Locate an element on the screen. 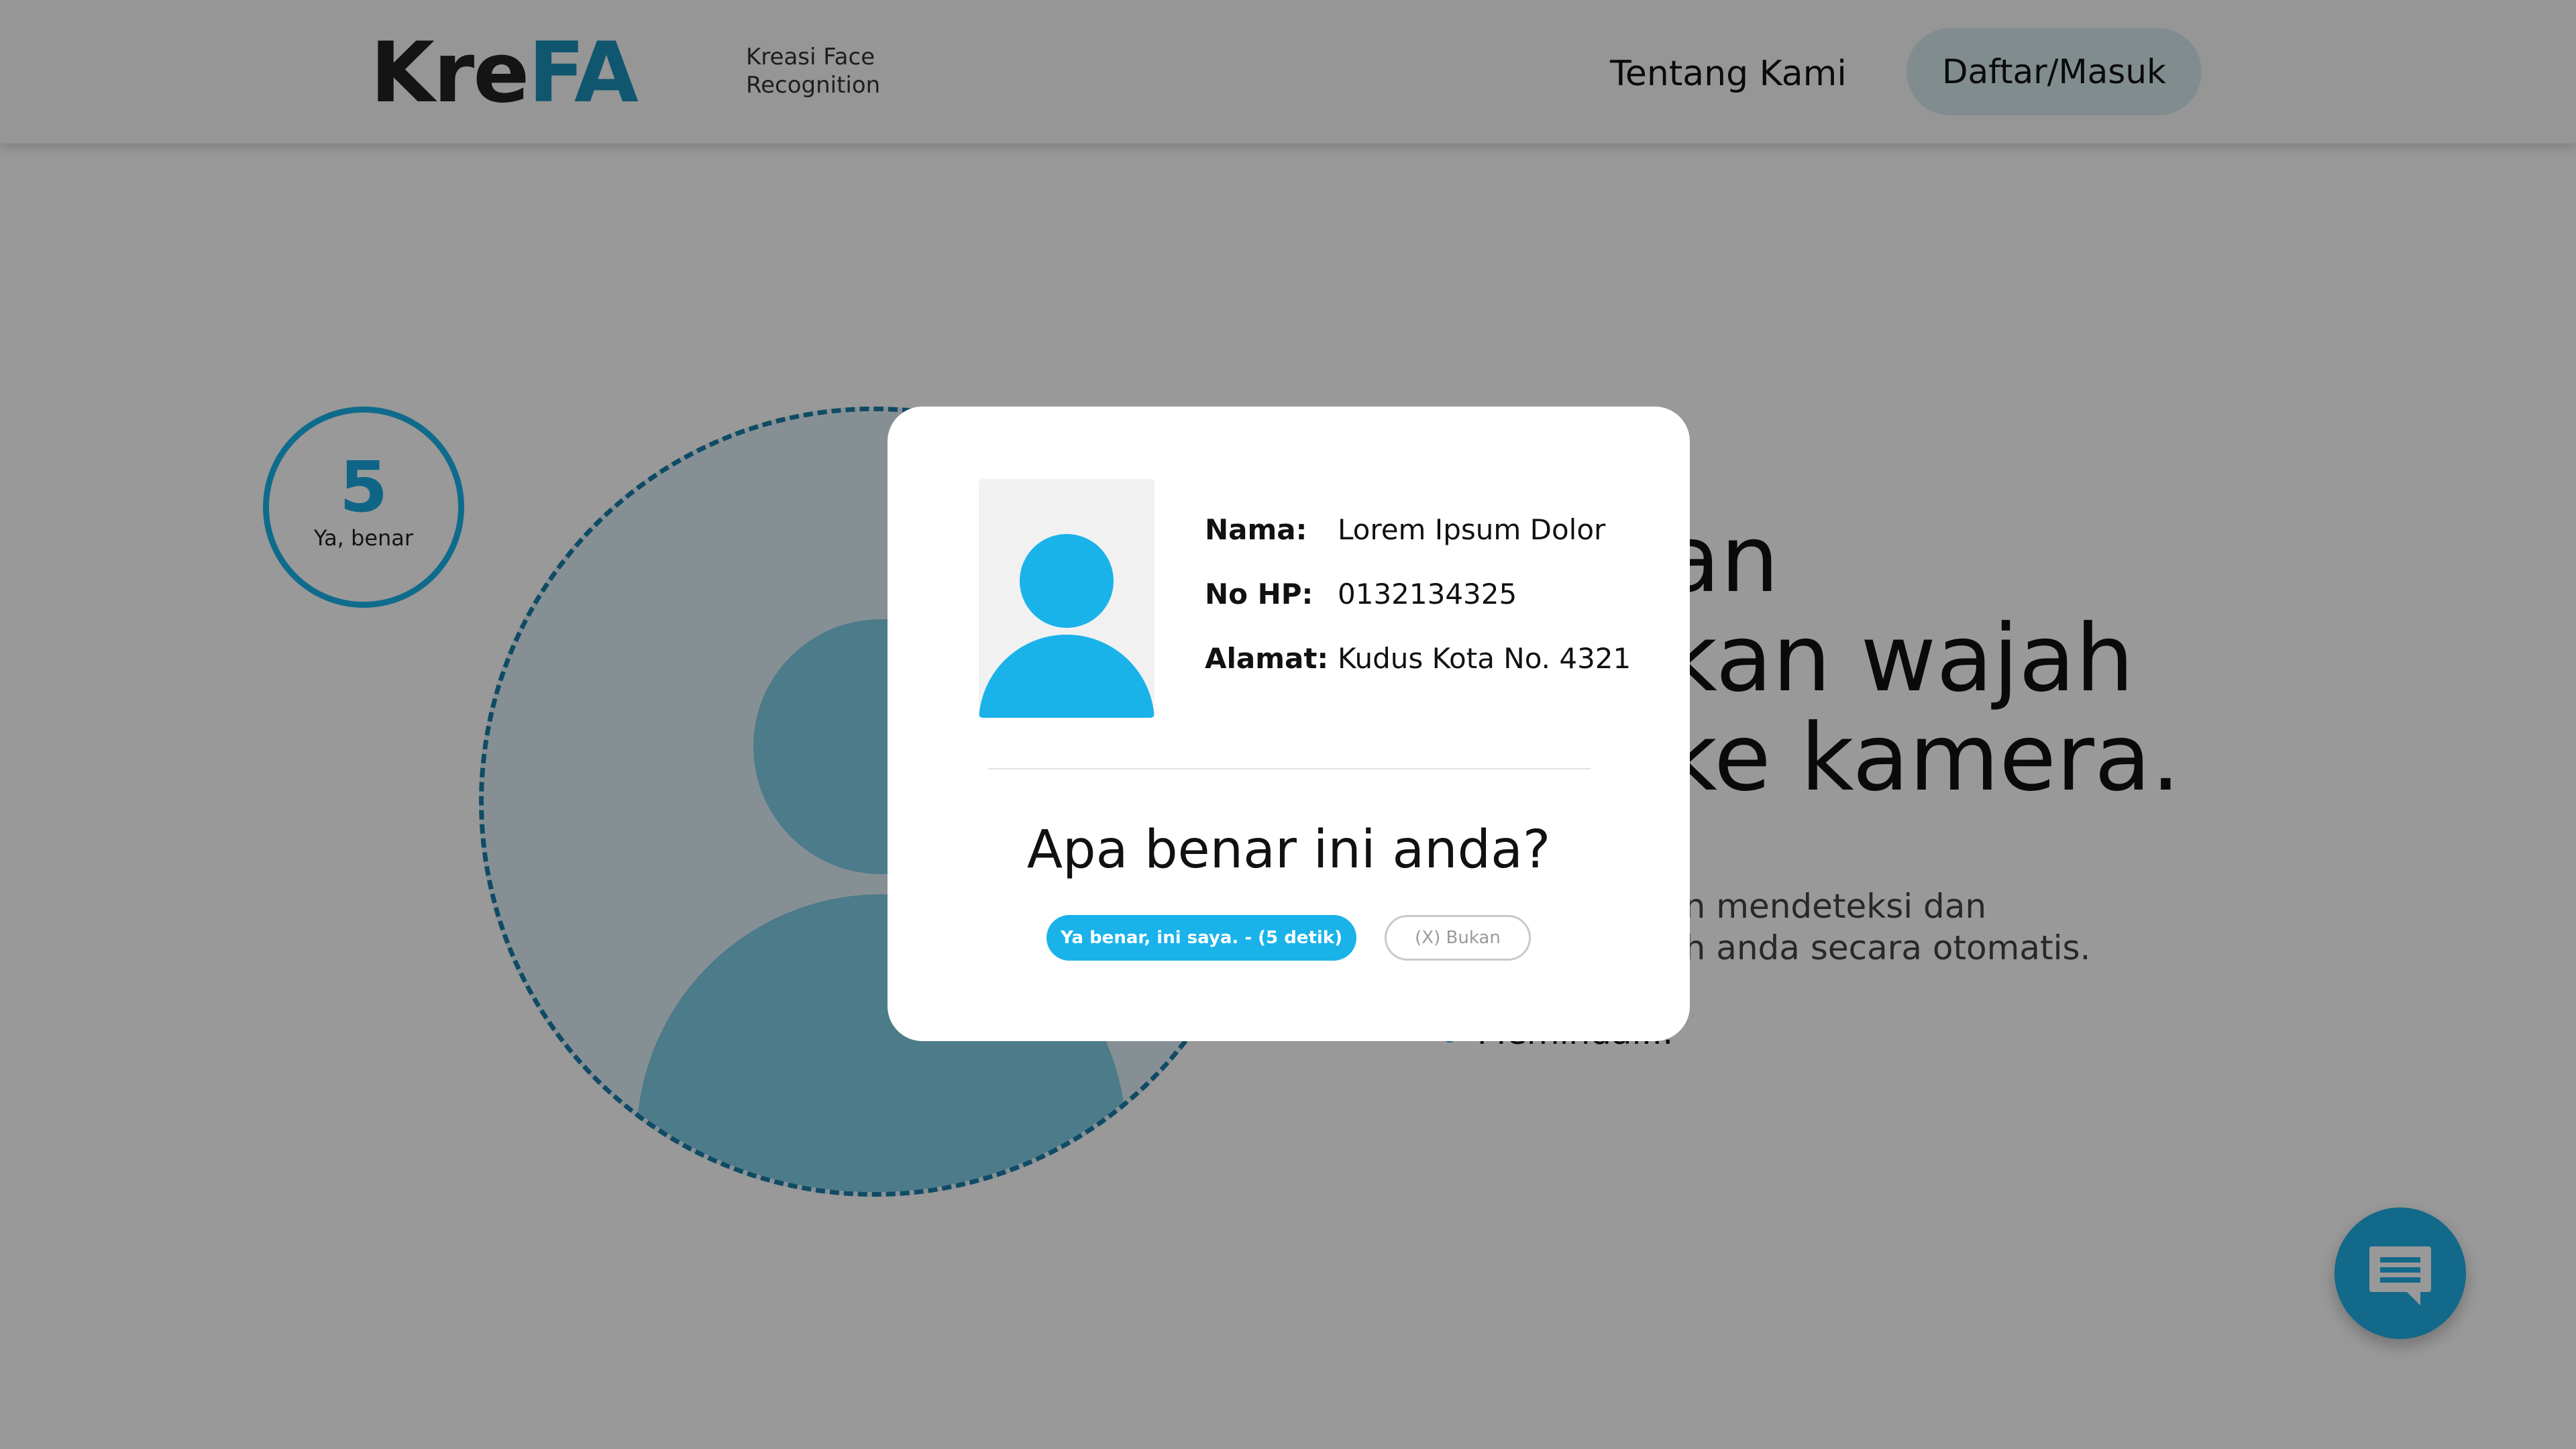  confirm-yes-button: Ya benar, ini saya. - (5 detik) is located at coordinates (1201, 938).